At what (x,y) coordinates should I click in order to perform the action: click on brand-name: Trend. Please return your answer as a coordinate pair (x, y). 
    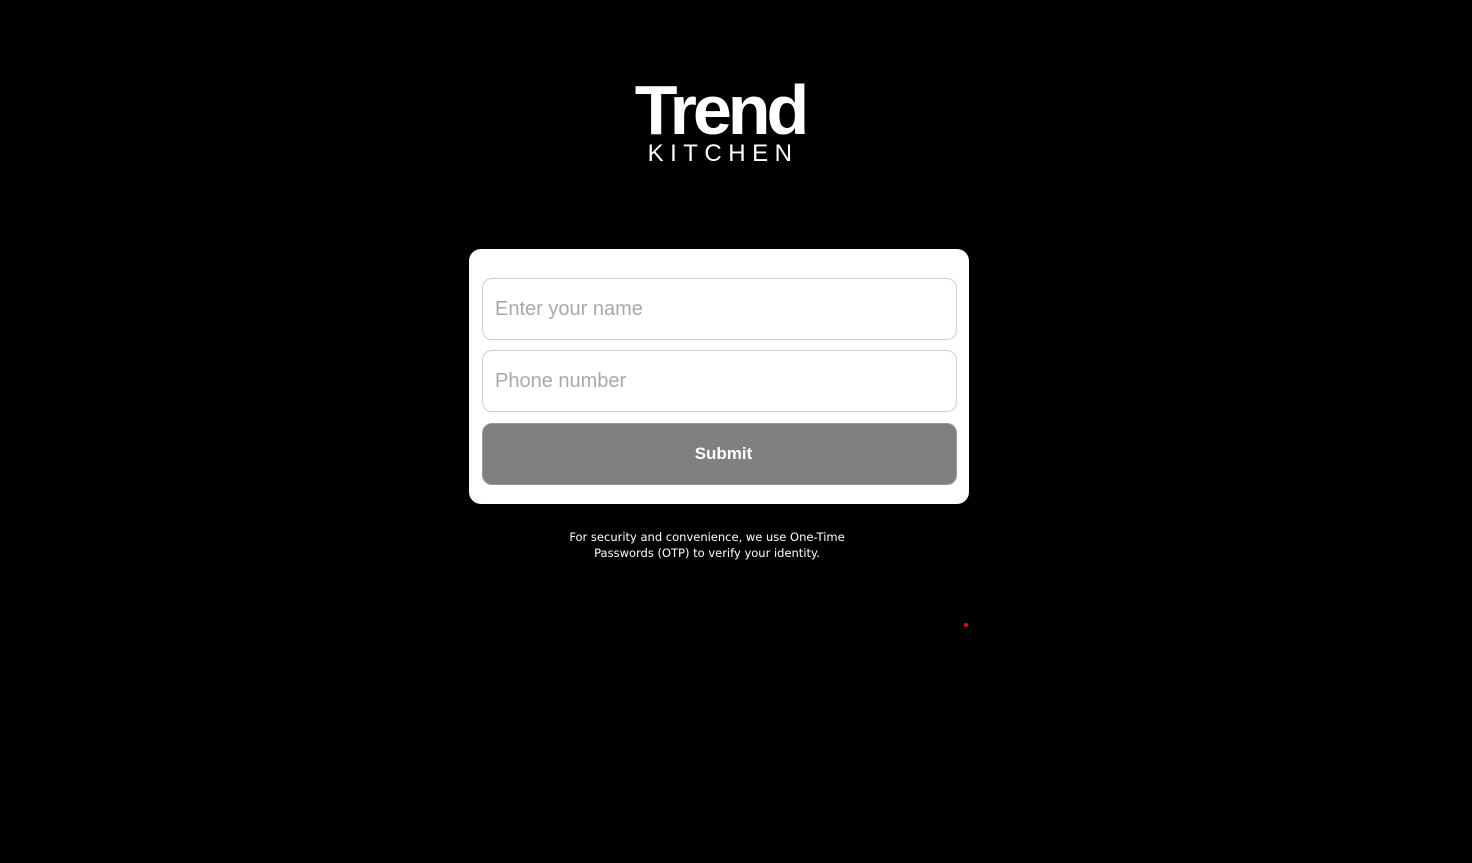
    Looking at the image, I should click on (722, 110).